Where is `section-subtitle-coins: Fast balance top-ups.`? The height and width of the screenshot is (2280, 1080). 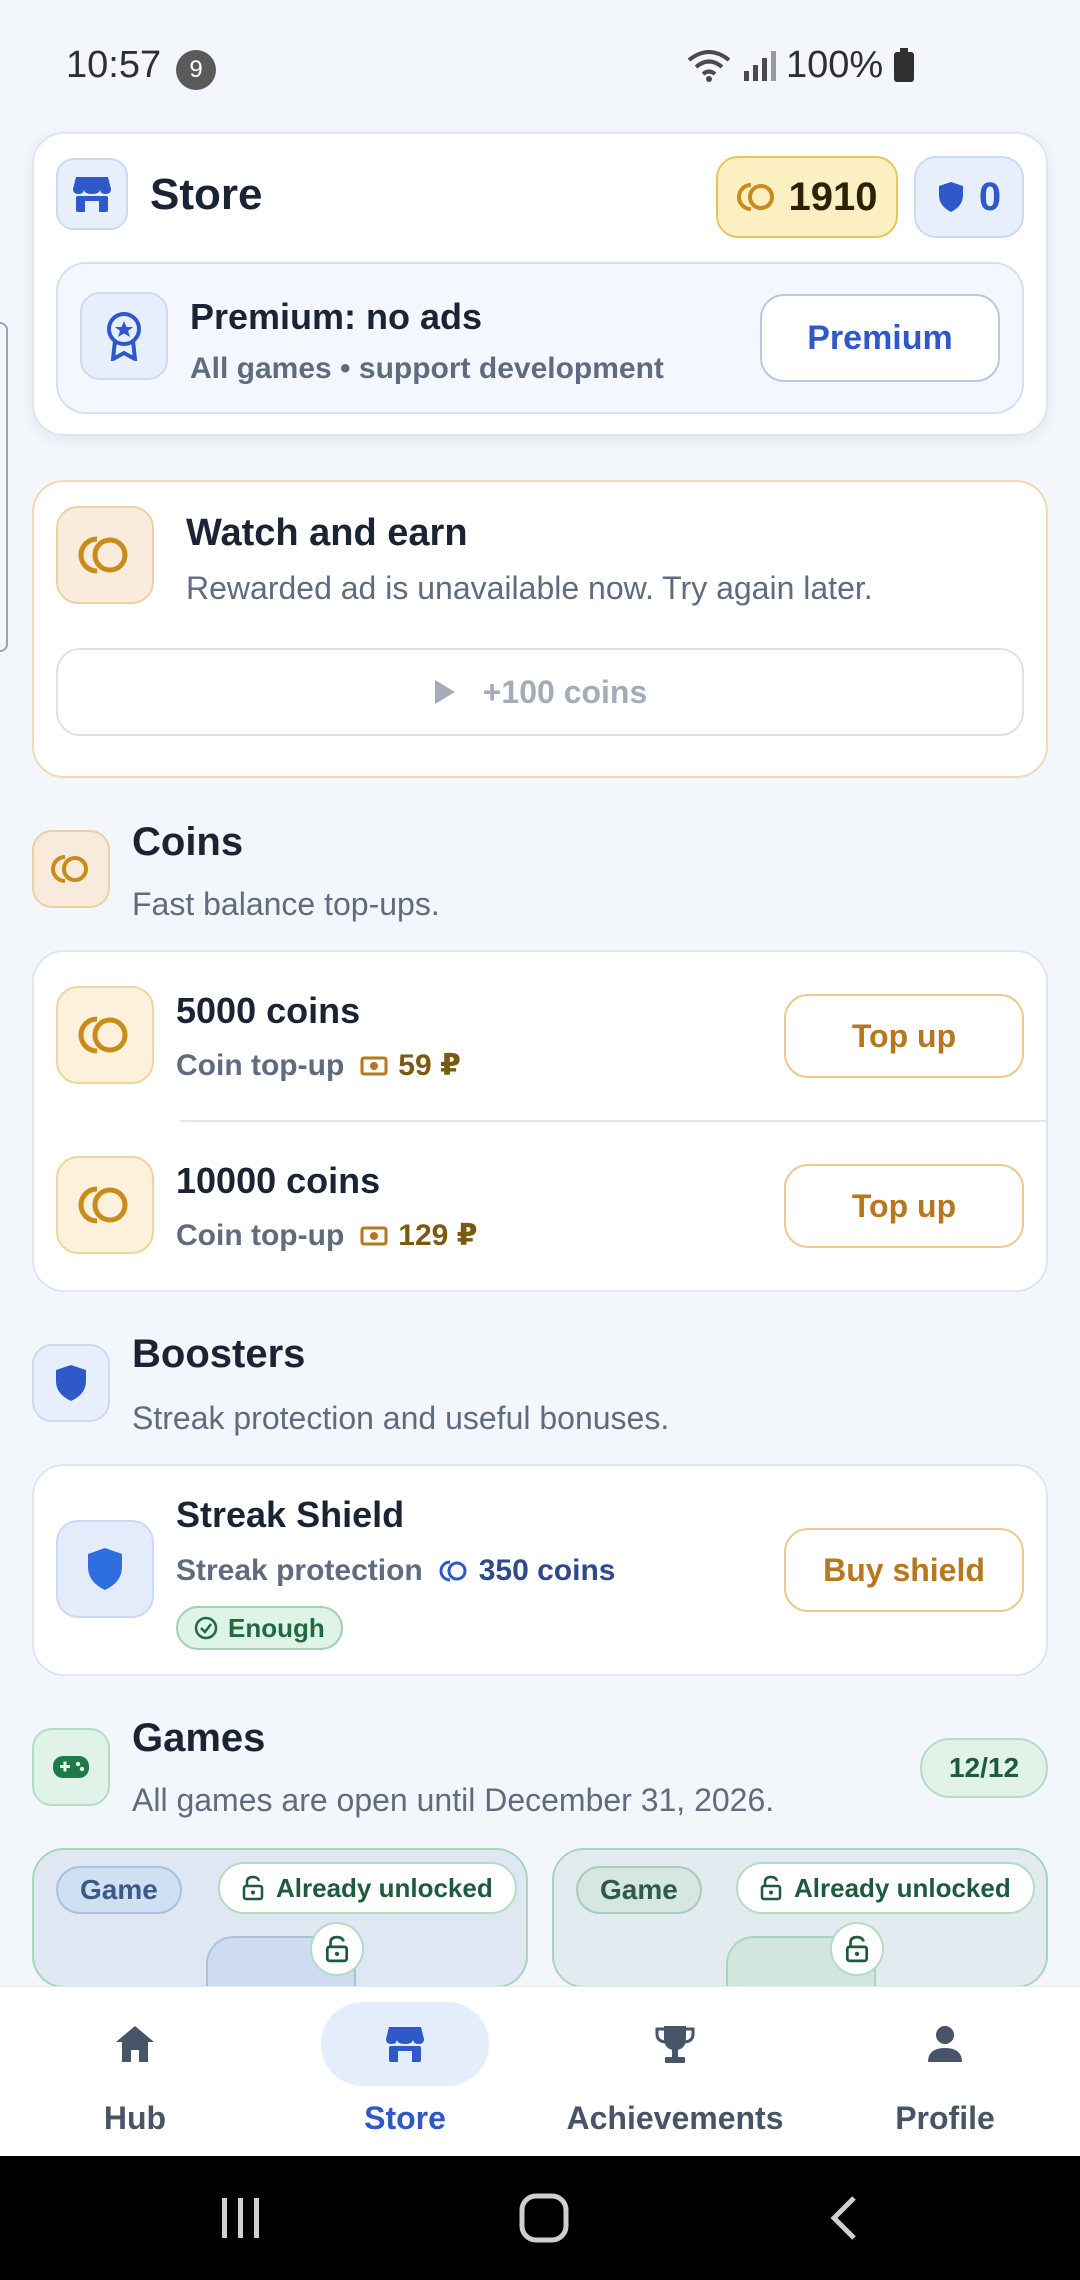
section-subtitle-coins: Fast balance top-ups. is located at coordinates (286, 904).